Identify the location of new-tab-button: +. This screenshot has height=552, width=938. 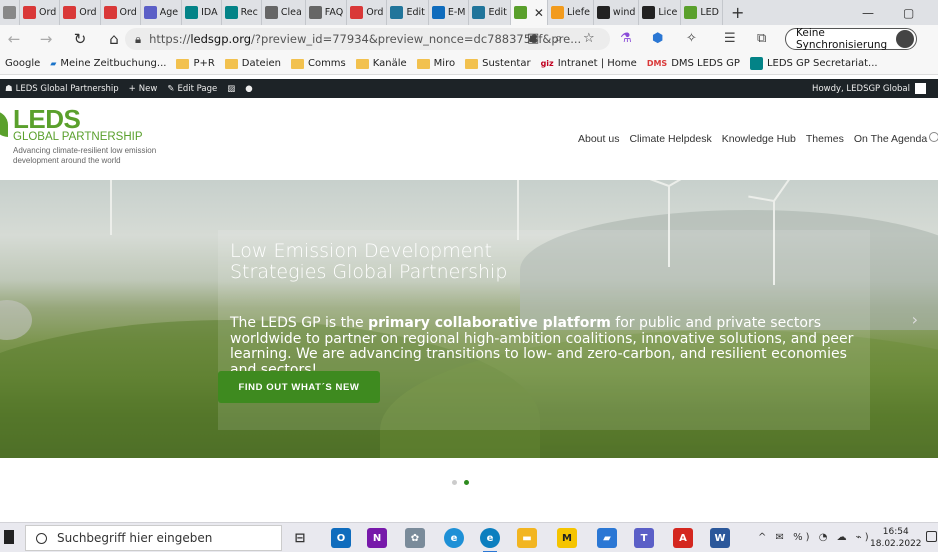
(737, 12).